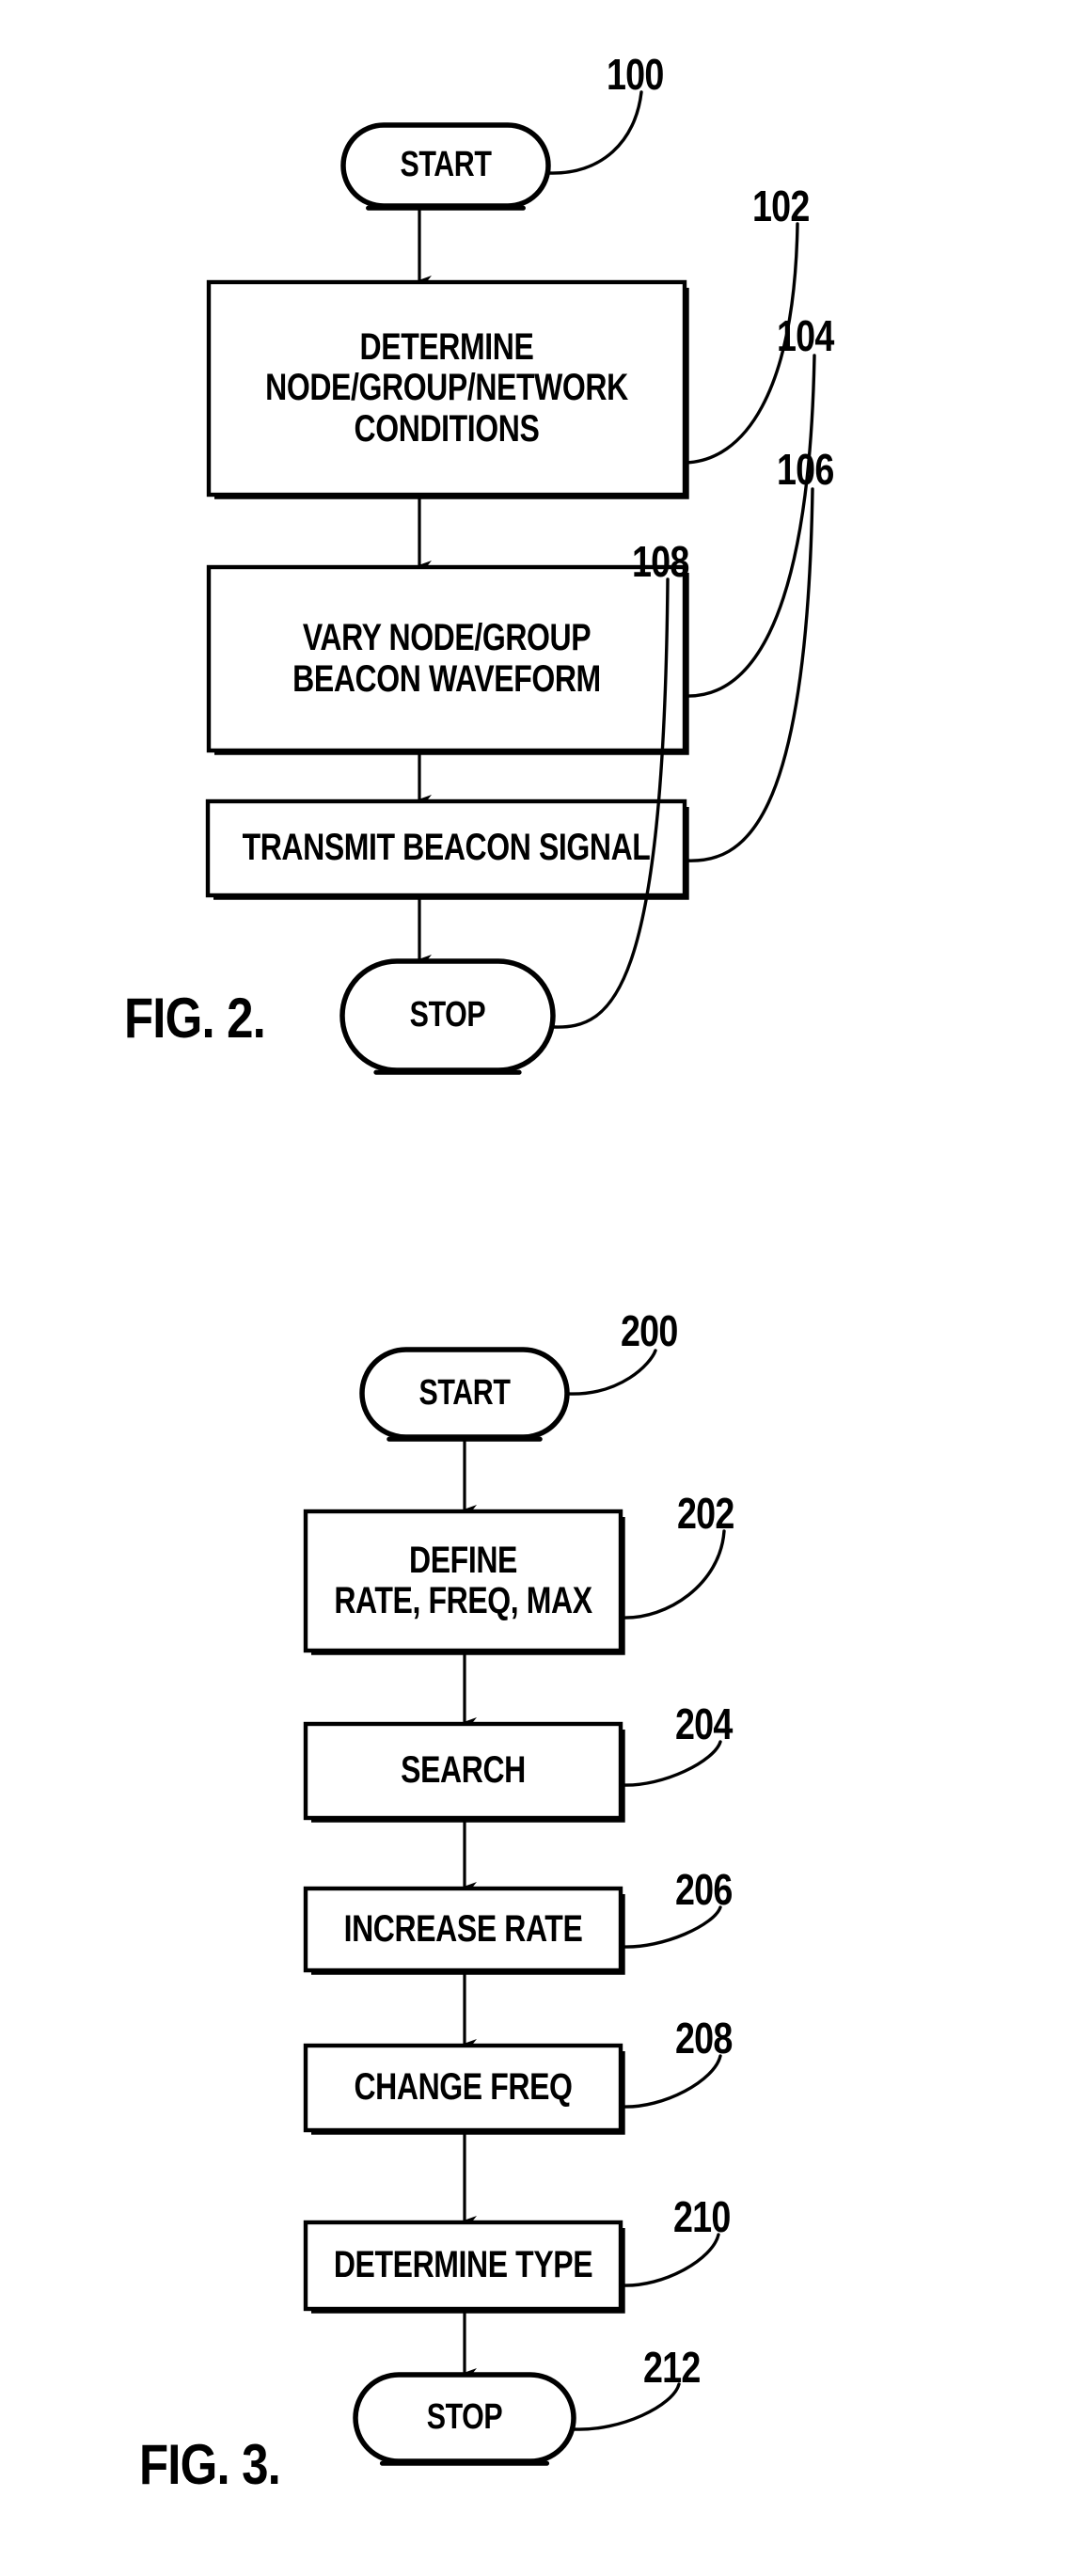 This screenshot has width=1073, height=2576. I want to click on process-determine-type-label-line-1: DETERMINE TYPE, so click(463, 2265).